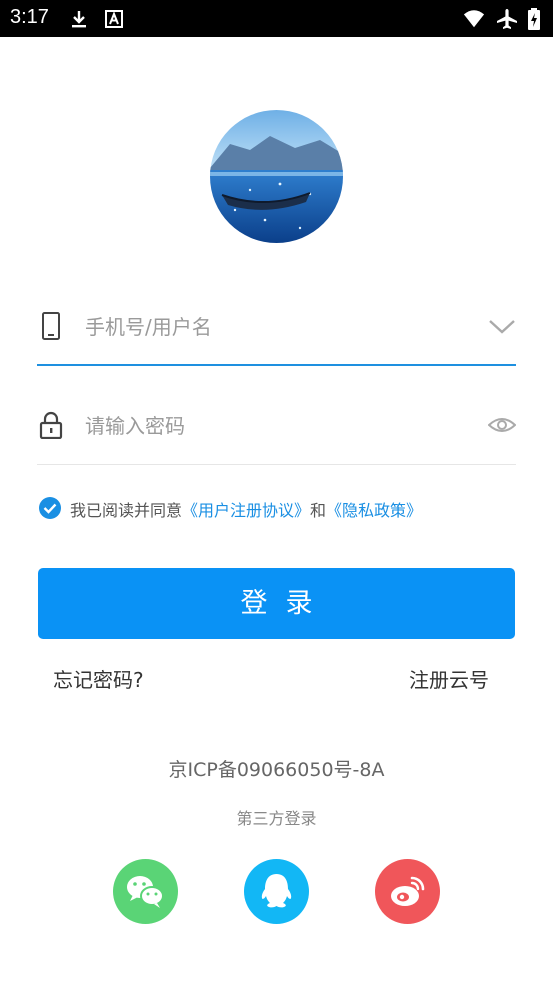 This screenshot has width=553, height=983. Describe the element at coordinates (374, 510) in the screenshot. I see `privacy-policy-link: 《隐私政策》` at that location.